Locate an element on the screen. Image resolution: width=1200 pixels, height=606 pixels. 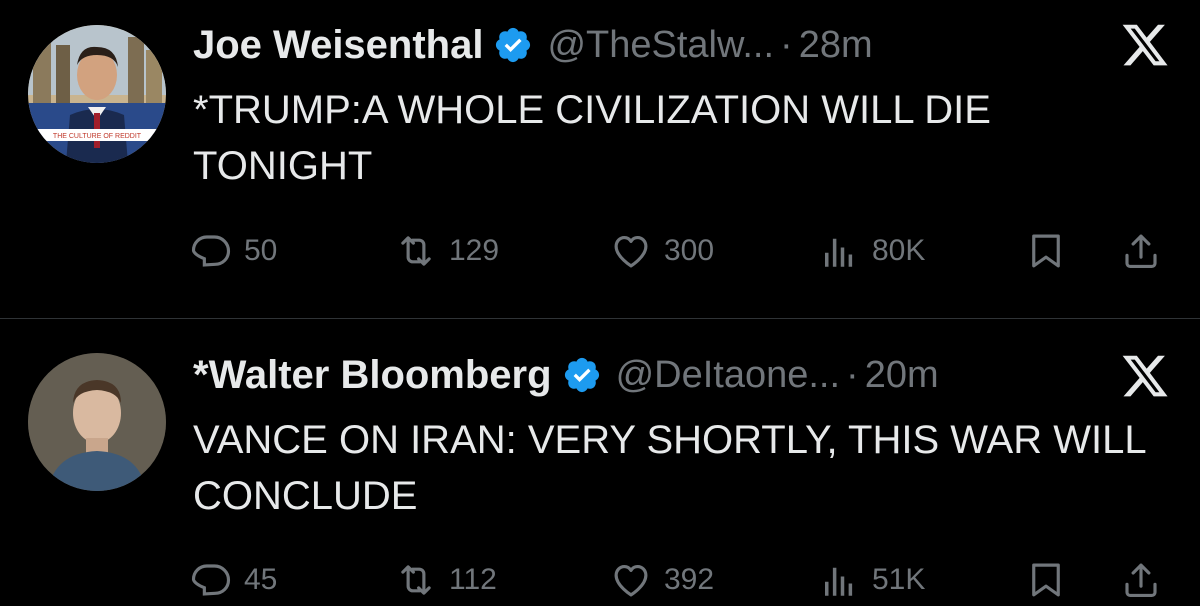
retweet-button: 112 is located at coordinates (446, 580).